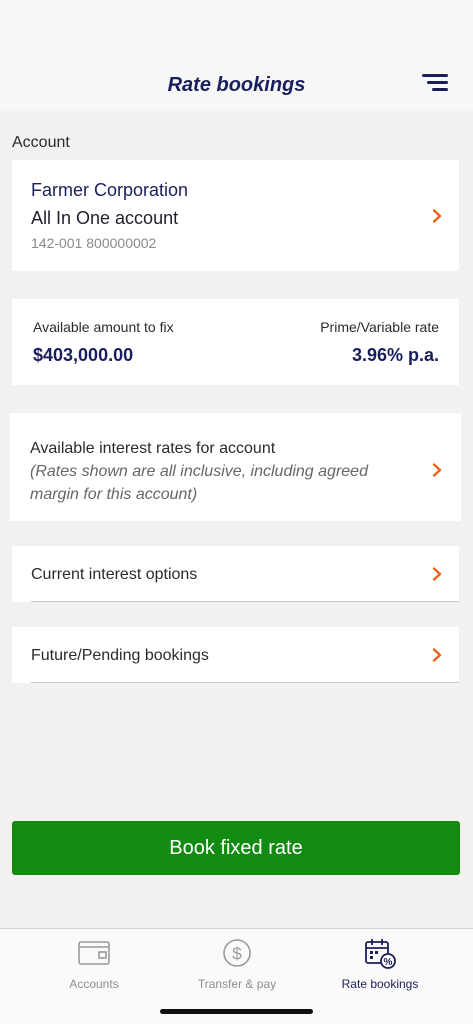 The height and width of the screenshot is (1024, 473). Describe the element at coordinates (41, 142) in the screenshot. I see `account-section-label: Account` at that location.